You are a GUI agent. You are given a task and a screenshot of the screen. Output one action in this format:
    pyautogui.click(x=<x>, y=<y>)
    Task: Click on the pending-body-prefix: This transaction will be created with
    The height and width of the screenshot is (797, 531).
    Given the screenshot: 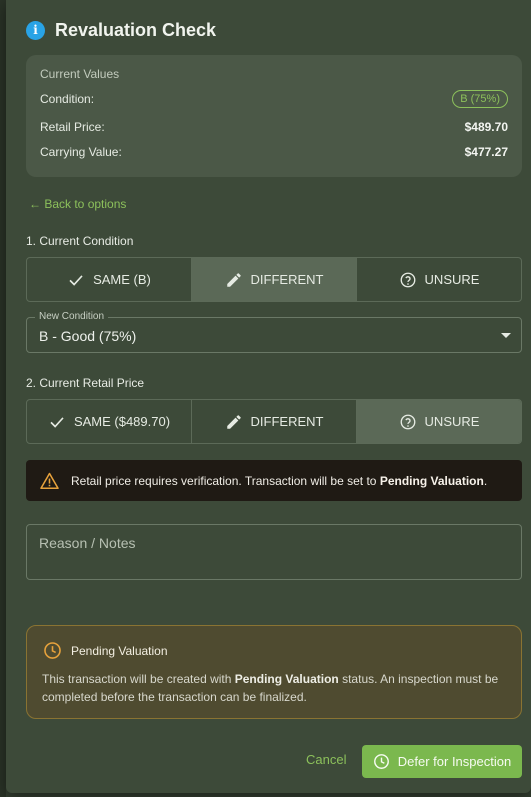 What is the action you would take?
    pyautogui.click(x=138, y=679)
    